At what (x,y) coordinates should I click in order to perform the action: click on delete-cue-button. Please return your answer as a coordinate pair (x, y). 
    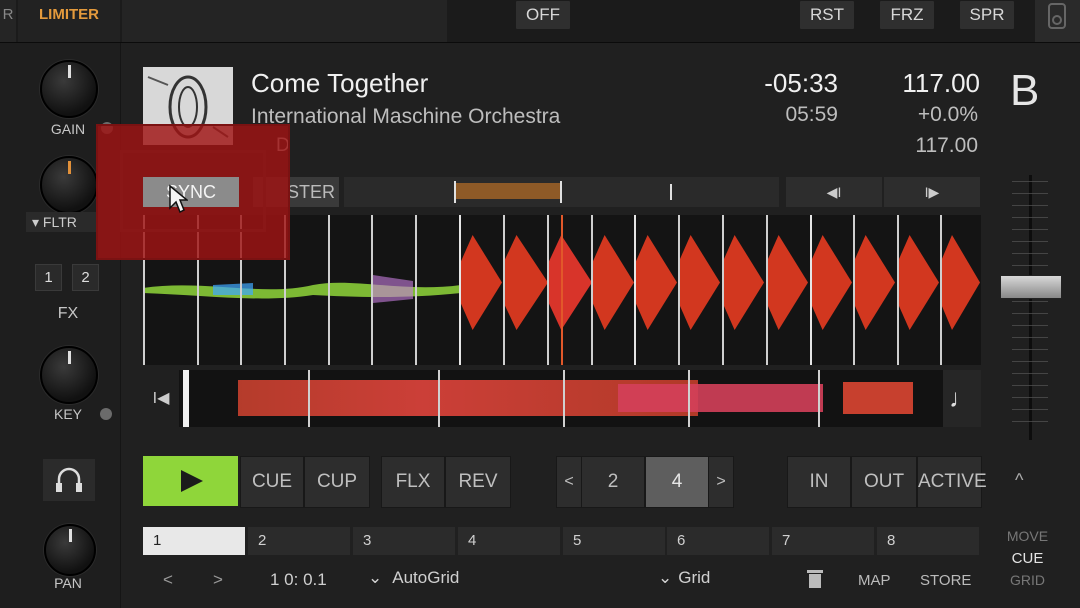
    Looking at the image, I should click on (815, 581).